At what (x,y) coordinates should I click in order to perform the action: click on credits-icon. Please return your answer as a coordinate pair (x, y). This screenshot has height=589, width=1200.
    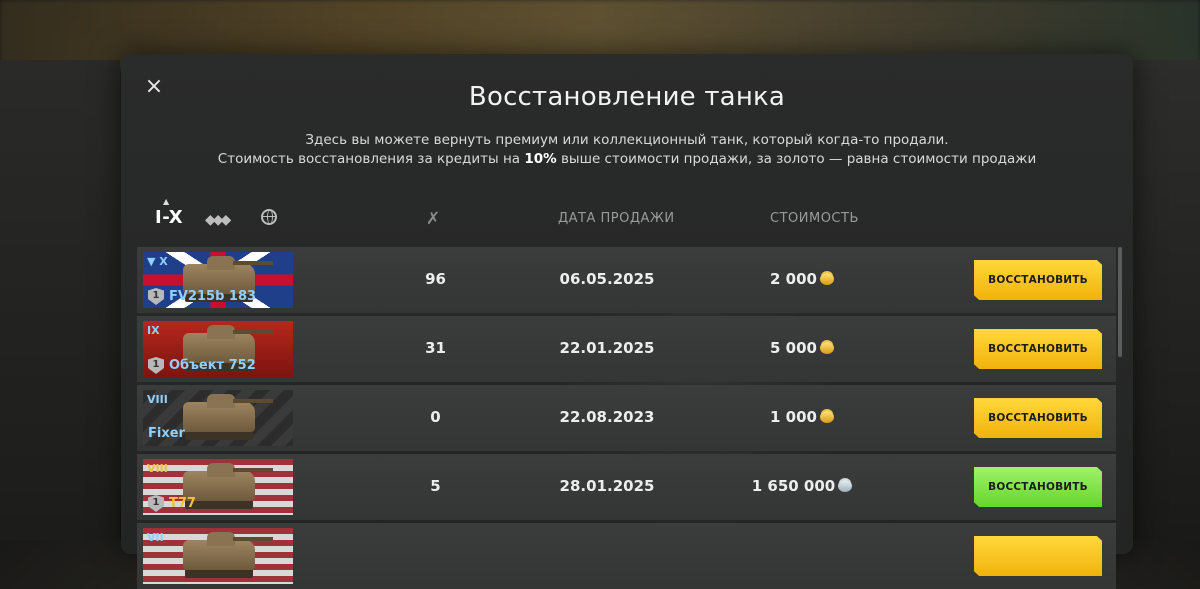
    Looking at the image, I should click on (845, 486).